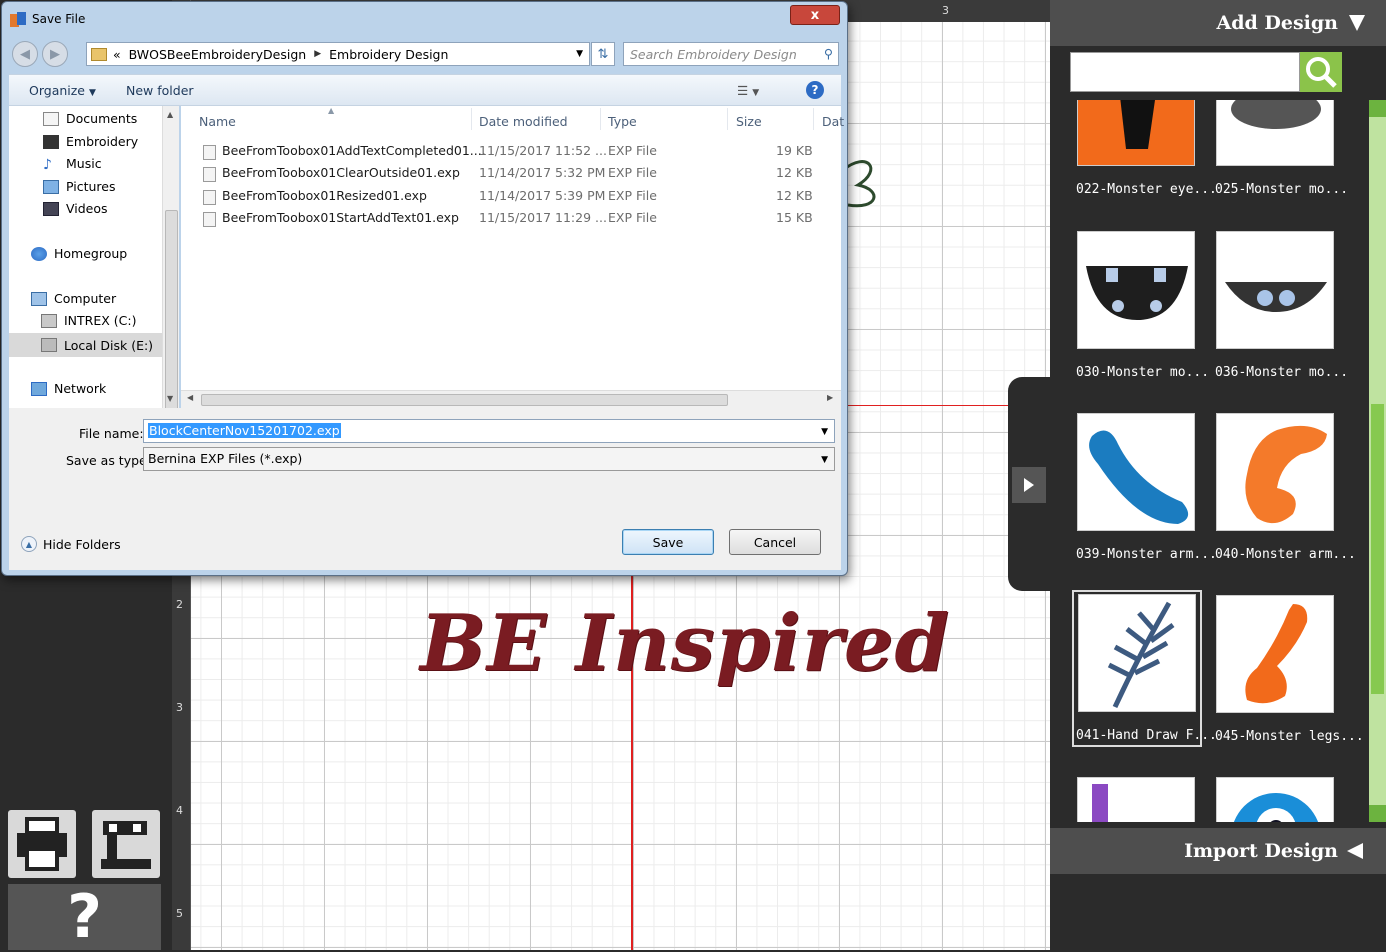 The height and width of the screenshot is (952, 1386). What do you see at coordinates (425, 90) in the screenshot?
I see `command-bar: Organize ▼ New folder ☰ ▼ ?` at bounding box center [425, 90].